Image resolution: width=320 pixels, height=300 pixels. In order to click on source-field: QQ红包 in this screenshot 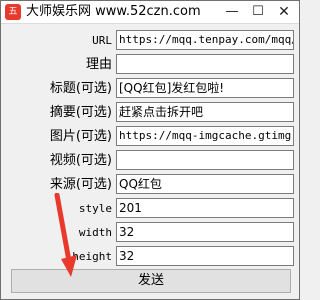, I will do `click(205, 184)`.